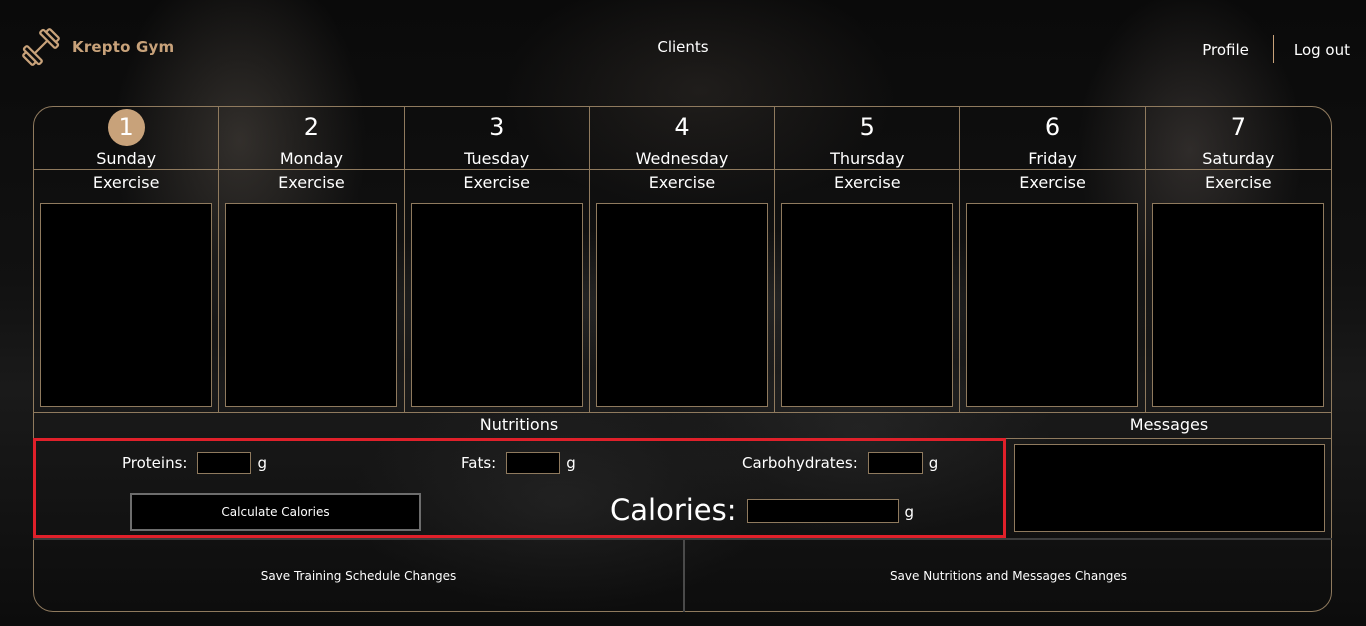  What do you see at coordinates (1273, 49) in the screenshot?
I see `nav-divider` at bounding box center [1273, 49].